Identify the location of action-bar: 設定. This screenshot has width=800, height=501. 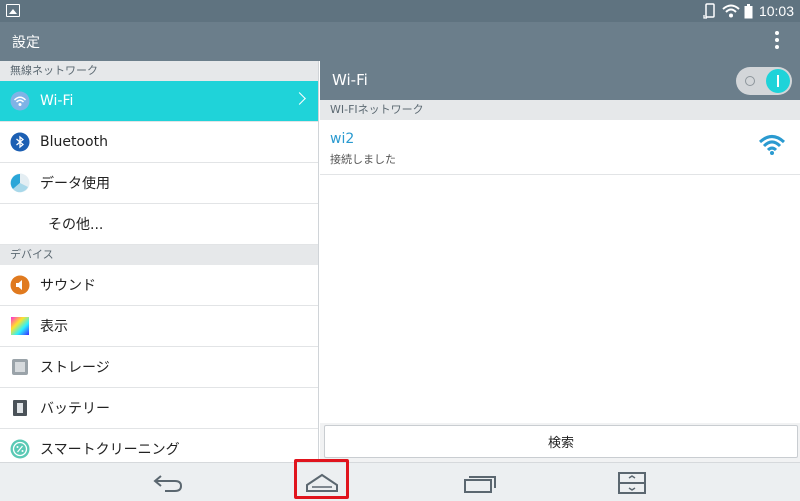
(400, 41).